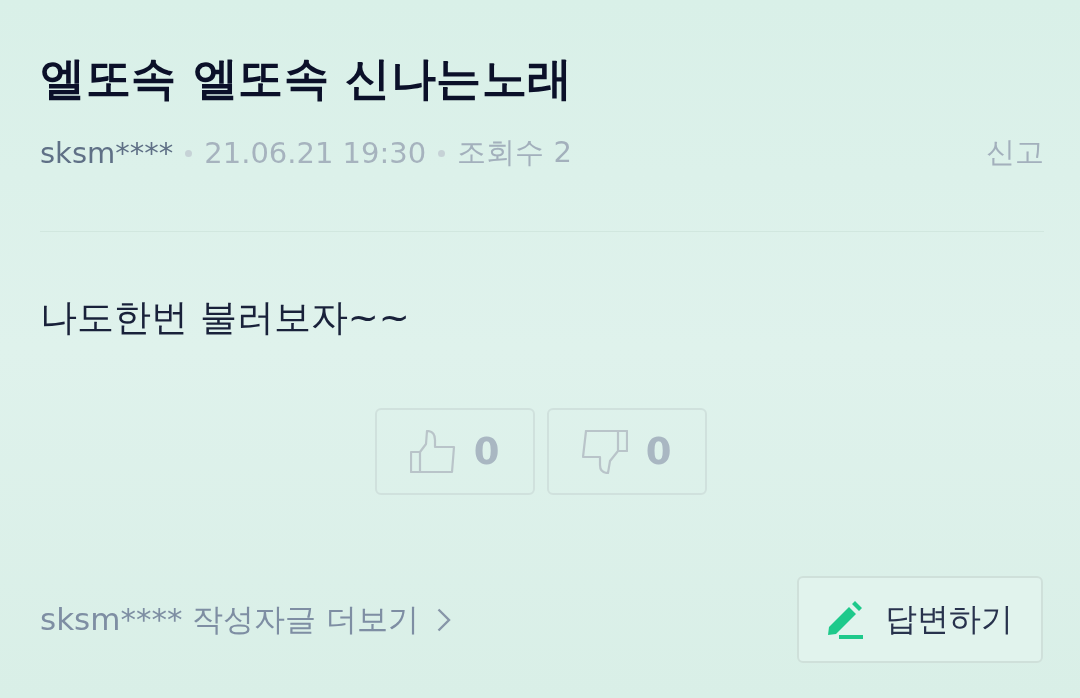  What do you see at coordinates (844, 619) in the screenshot?
I see `pencil-icon` at bounding box center [844, 619].